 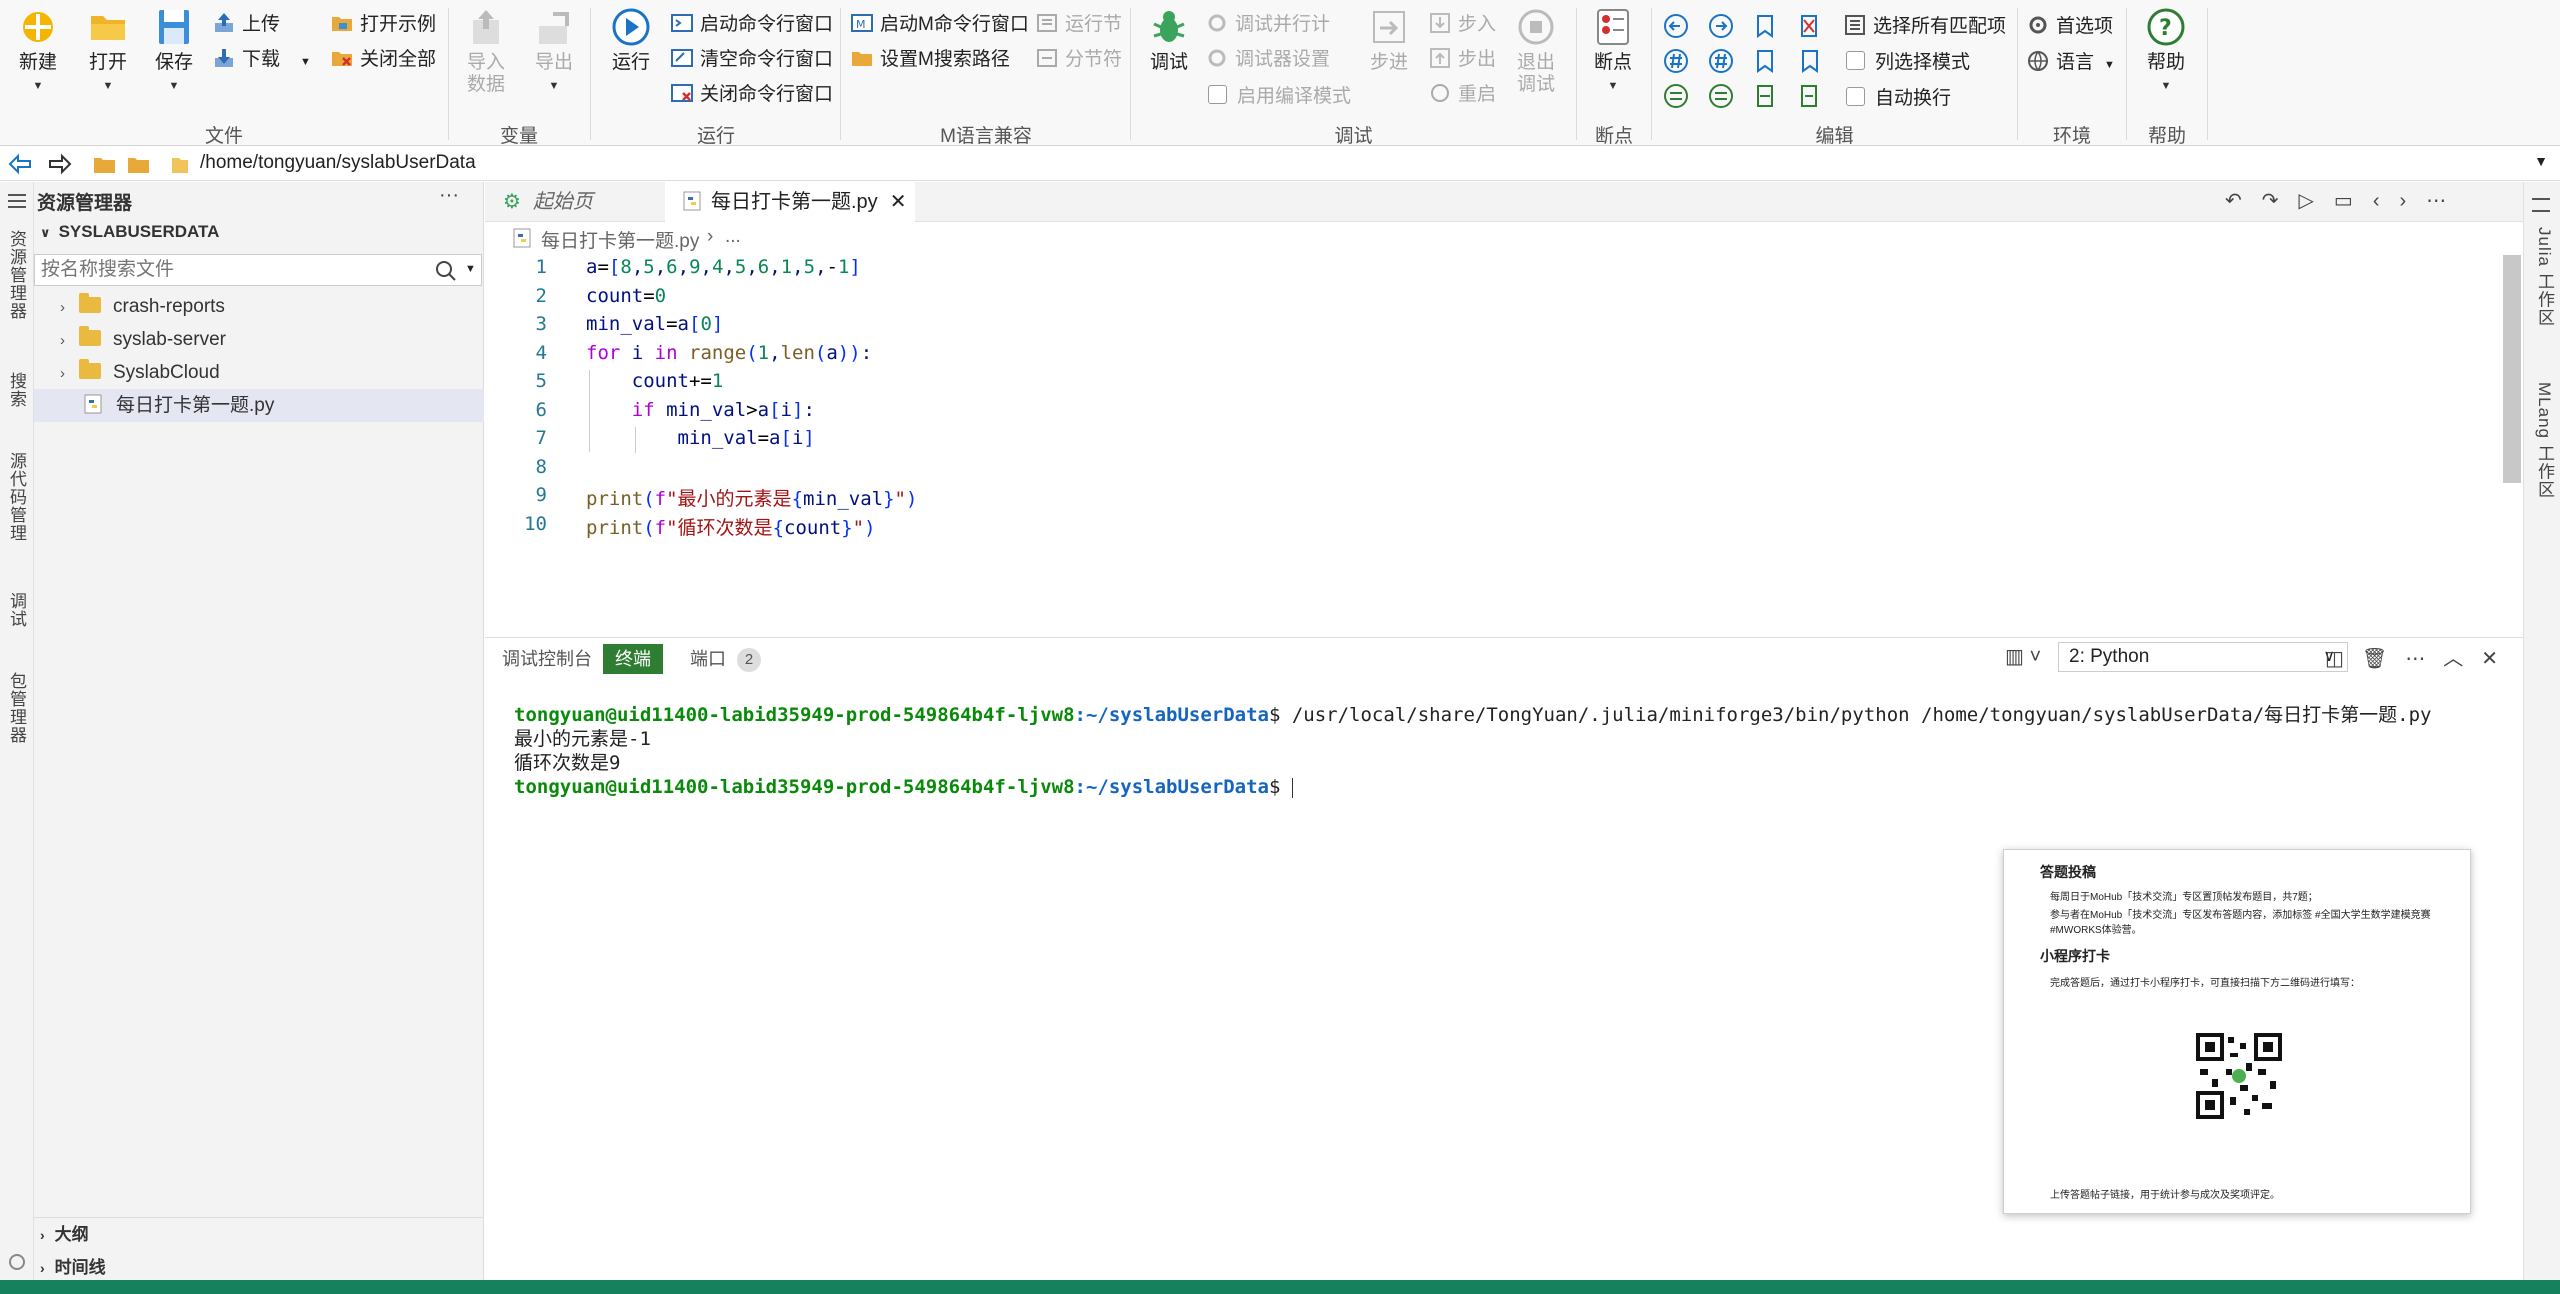 I want to click on cursor, so click(x=1292, y=787).